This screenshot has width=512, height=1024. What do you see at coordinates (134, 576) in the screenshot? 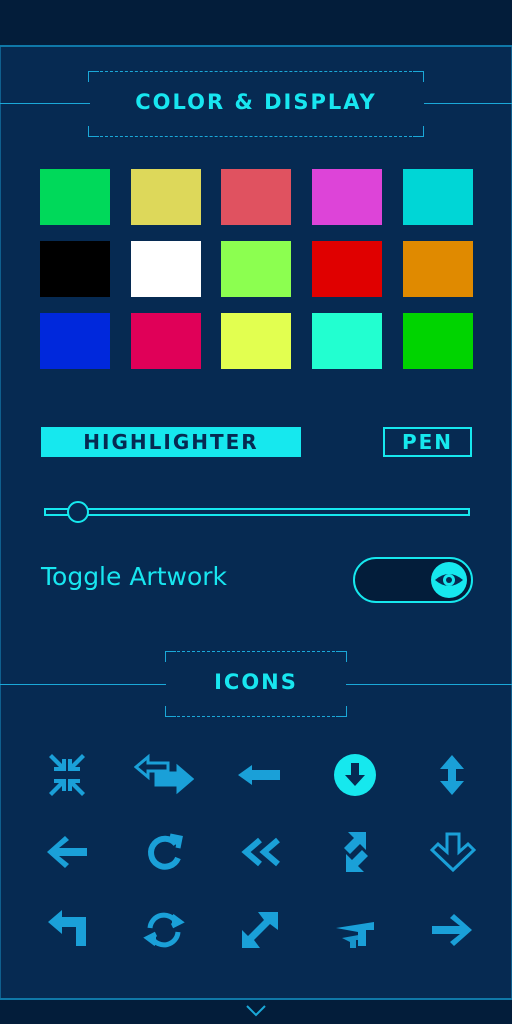
I see `toggle-artwork-label: Toggle Artwork` at bounding box center [134, 576].